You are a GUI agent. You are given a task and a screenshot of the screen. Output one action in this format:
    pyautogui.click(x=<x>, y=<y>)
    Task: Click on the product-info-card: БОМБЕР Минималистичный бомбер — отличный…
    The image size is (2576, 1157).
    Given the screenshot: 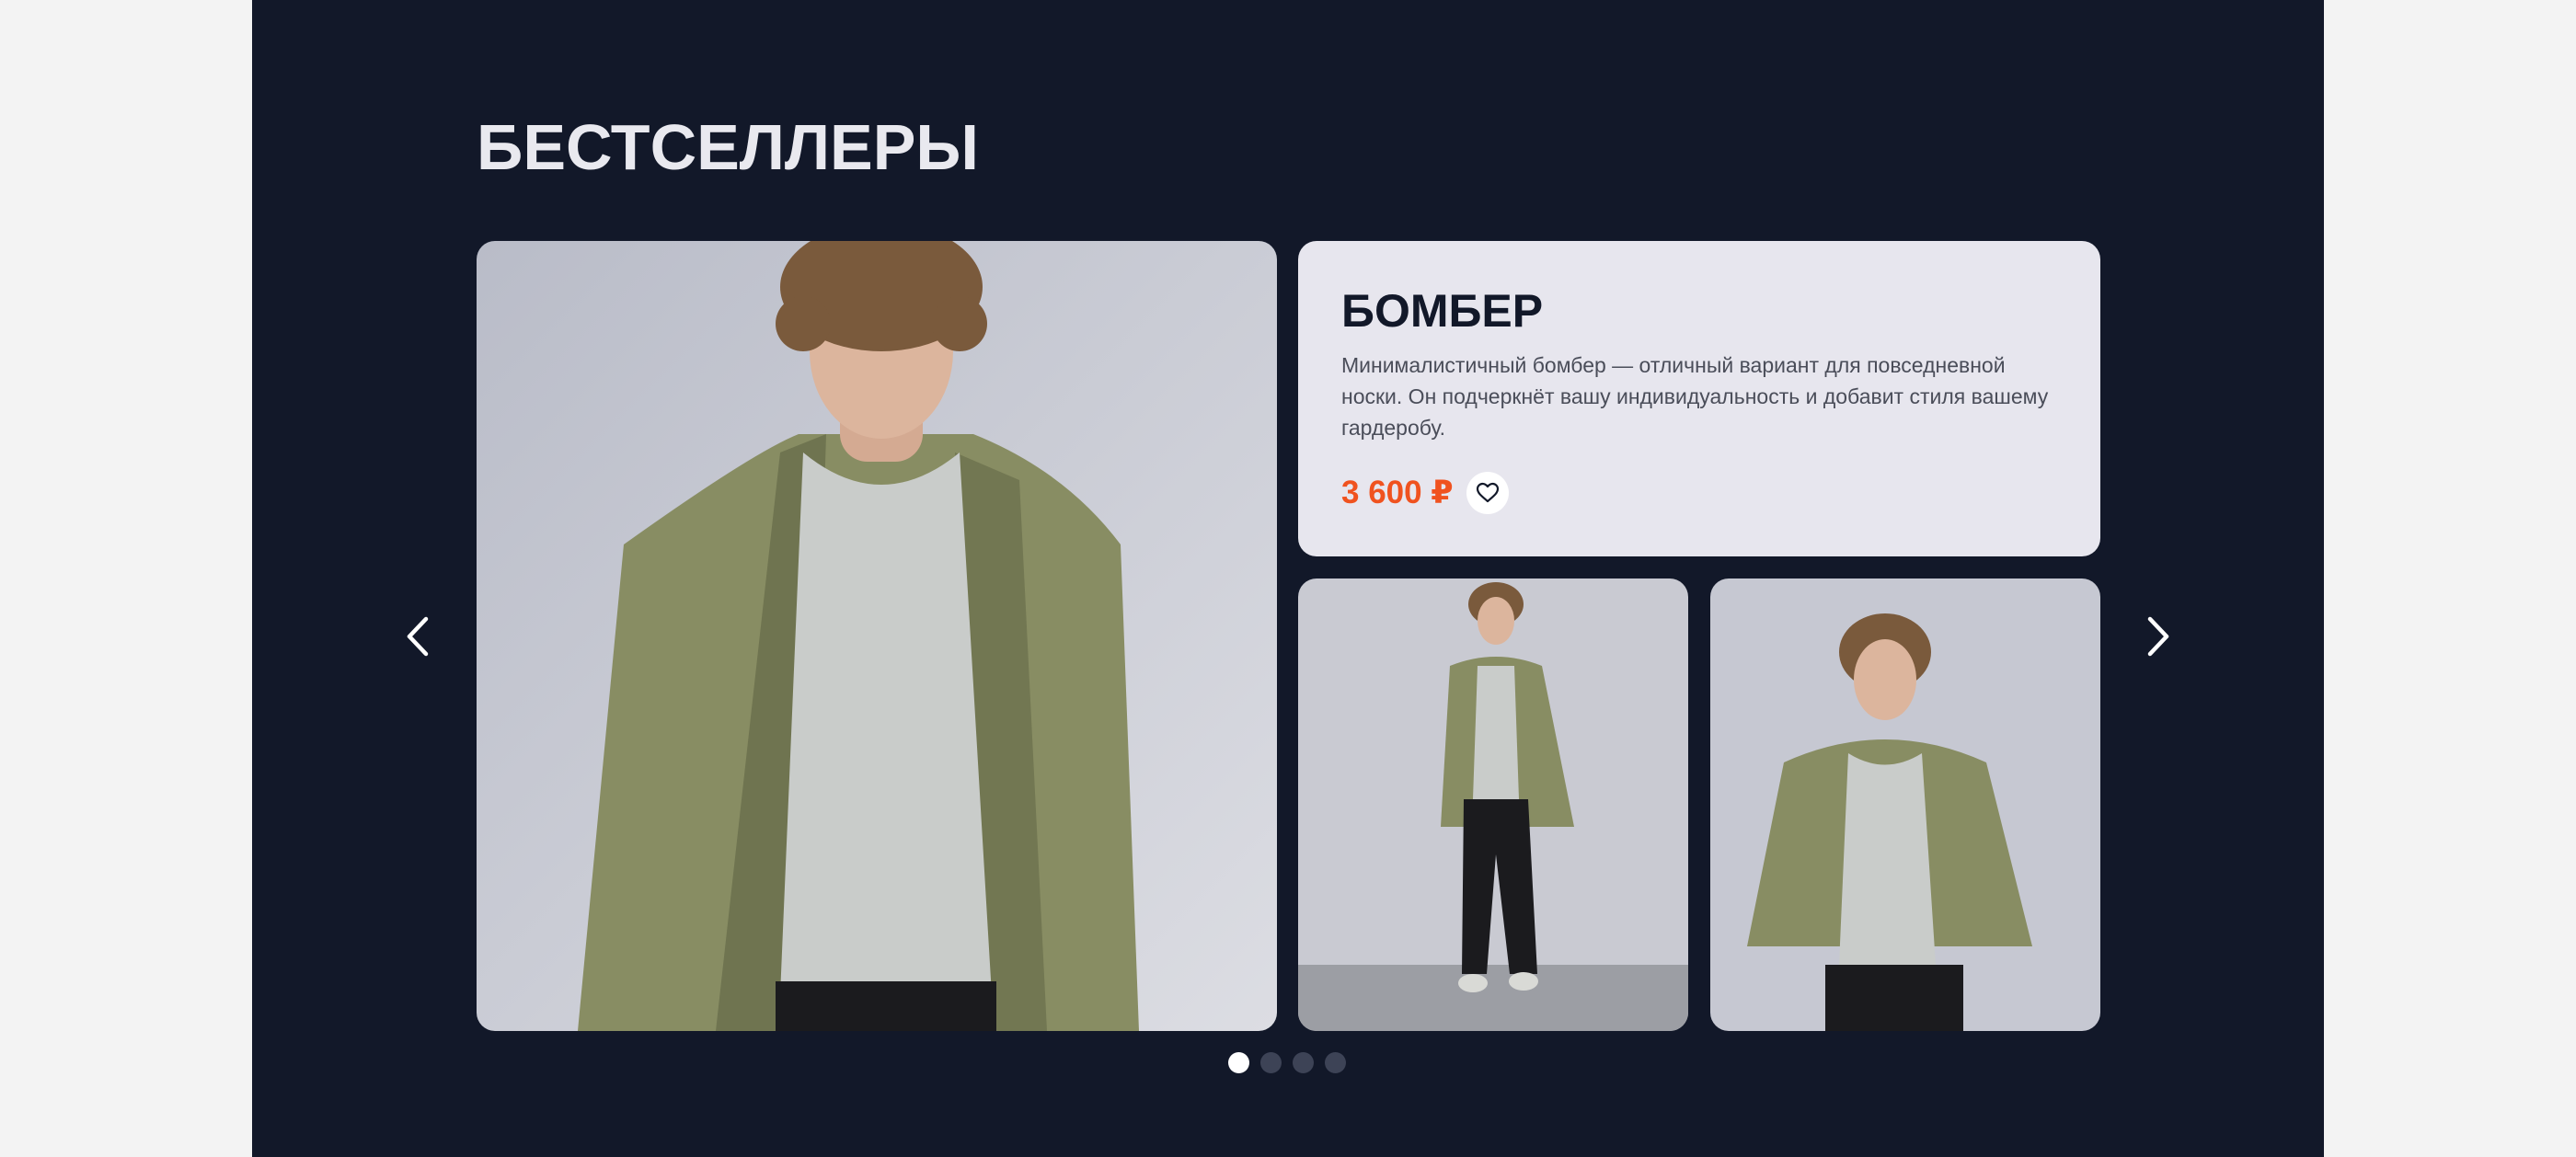 What is the action you would take?
    pyautogui.click(x=1699, y=399)
    